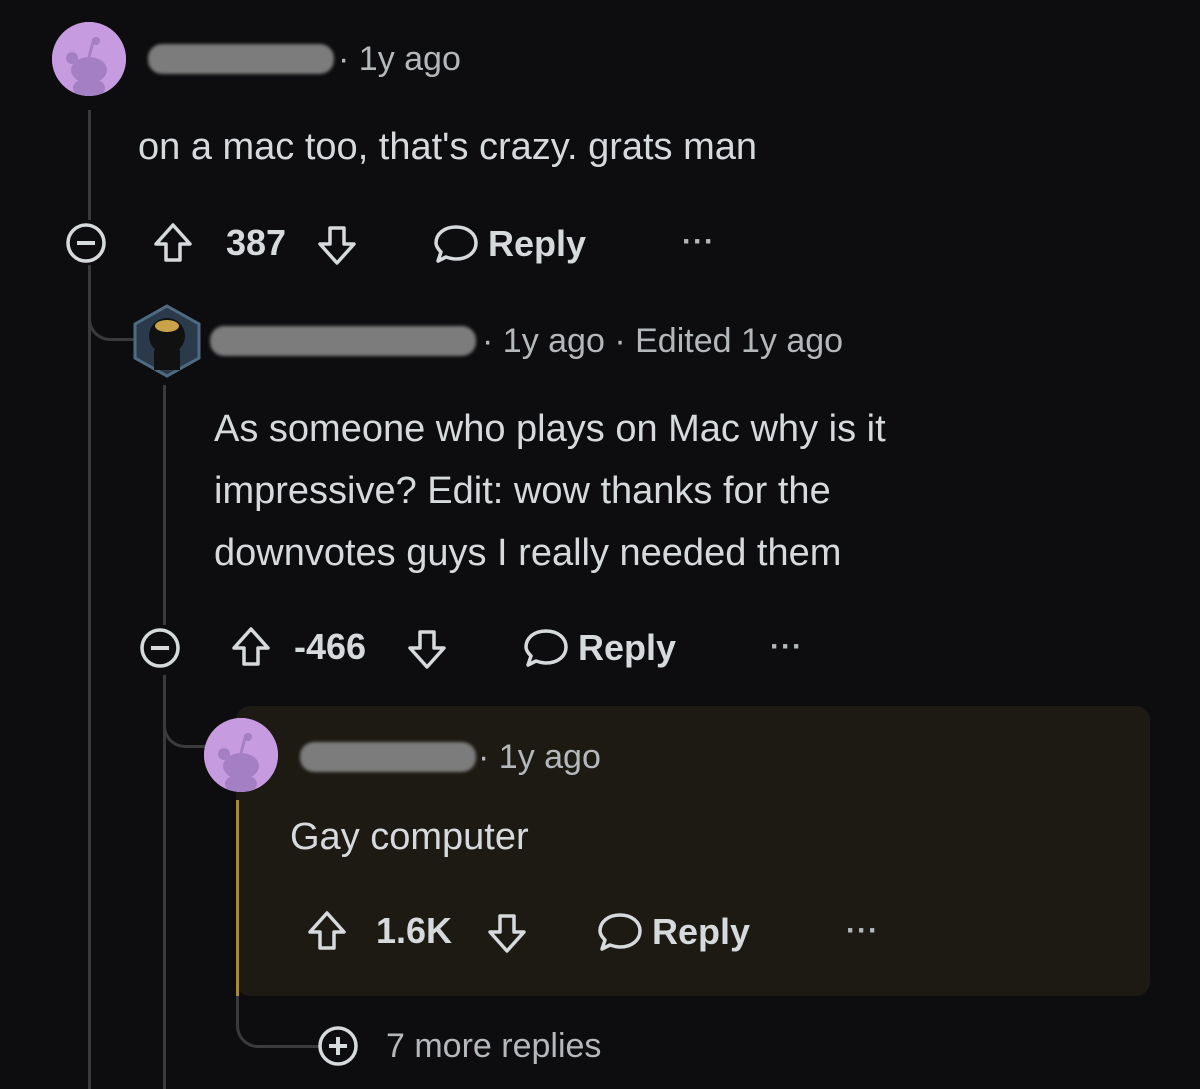  Describe the element at coordinates (739, 341) in the screenshot. I see `edited-label: Edited 1y ago` at that location.